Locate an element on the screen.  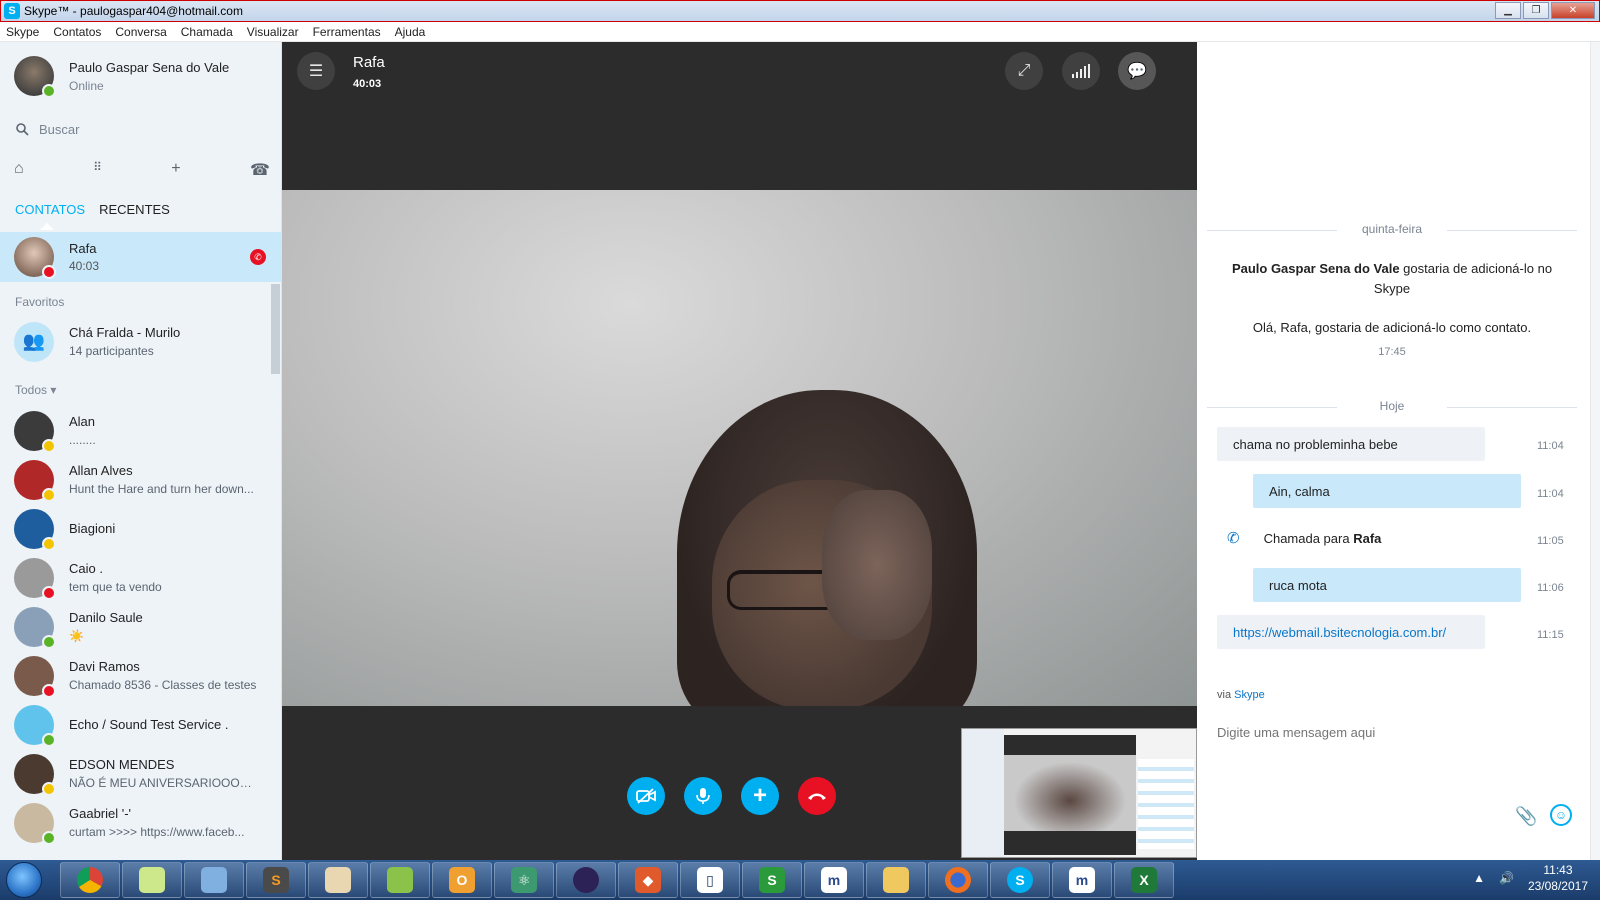
hangup-icon: ✆ is located at coordinates (258, 257).